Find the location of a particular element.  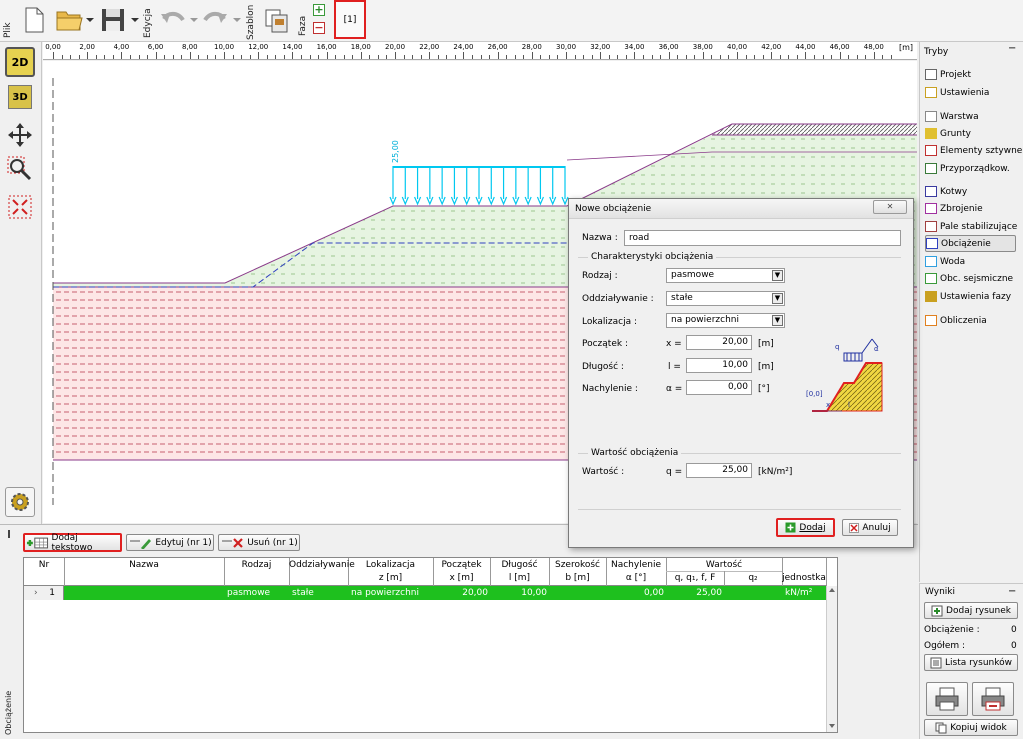

mode-item: Obliczenia is located at coordinates (970, 320).